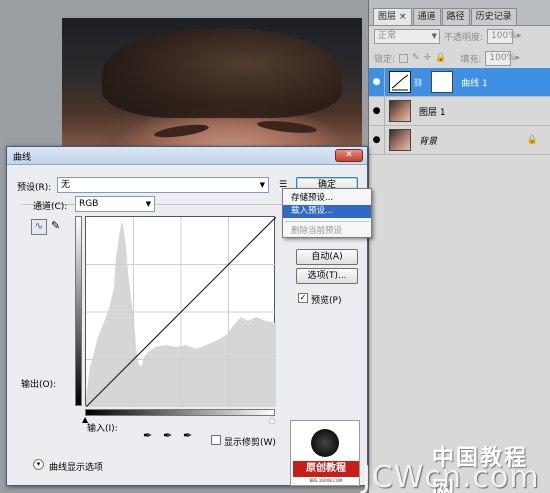  I want to click on black-eyedropper-icon: ✒, so click(147, 435).